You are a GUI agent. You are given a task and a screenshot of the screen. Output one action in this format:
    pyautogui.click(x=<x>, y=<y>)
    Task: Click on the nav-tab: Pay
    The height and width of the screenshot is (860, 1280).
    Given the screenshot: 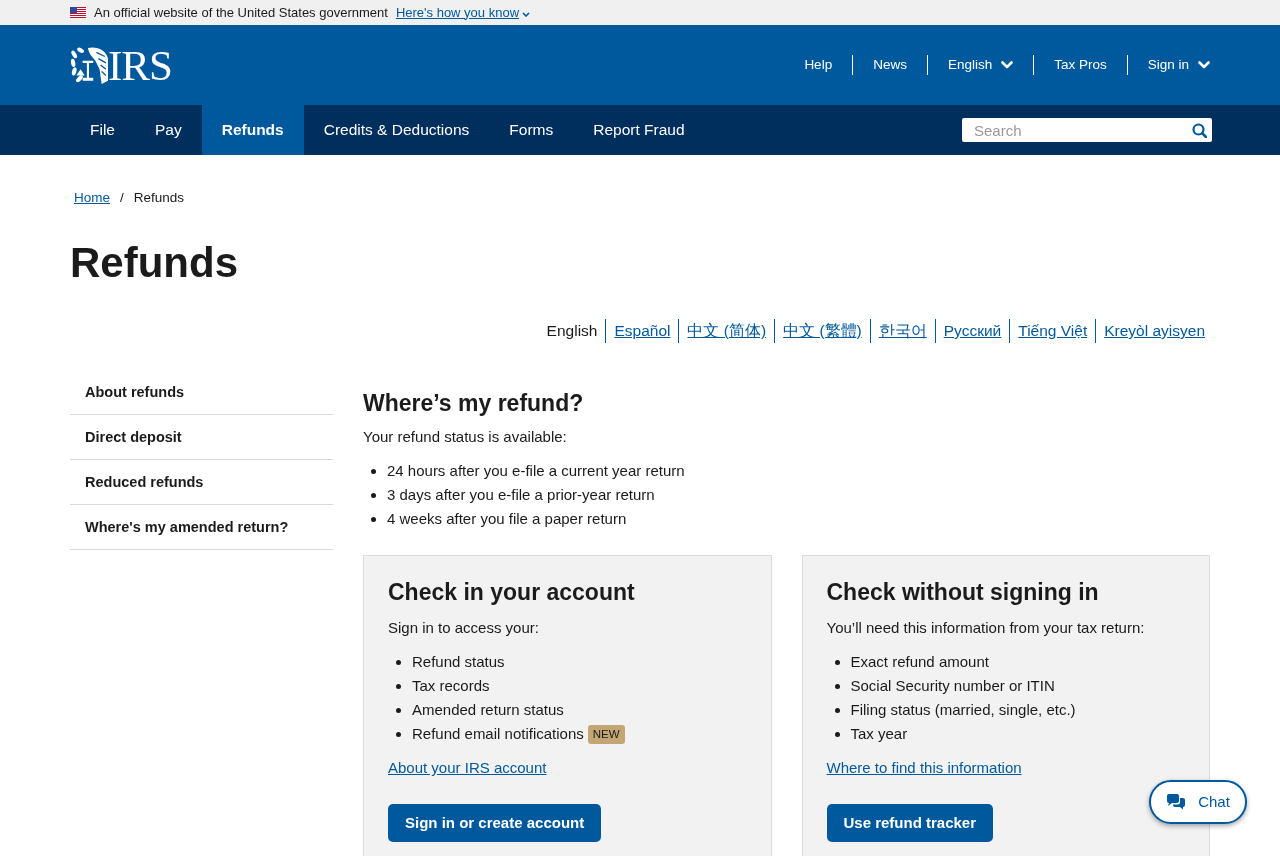 What is the action you would take?
    pyautogui.click(x=168, y=130)
    